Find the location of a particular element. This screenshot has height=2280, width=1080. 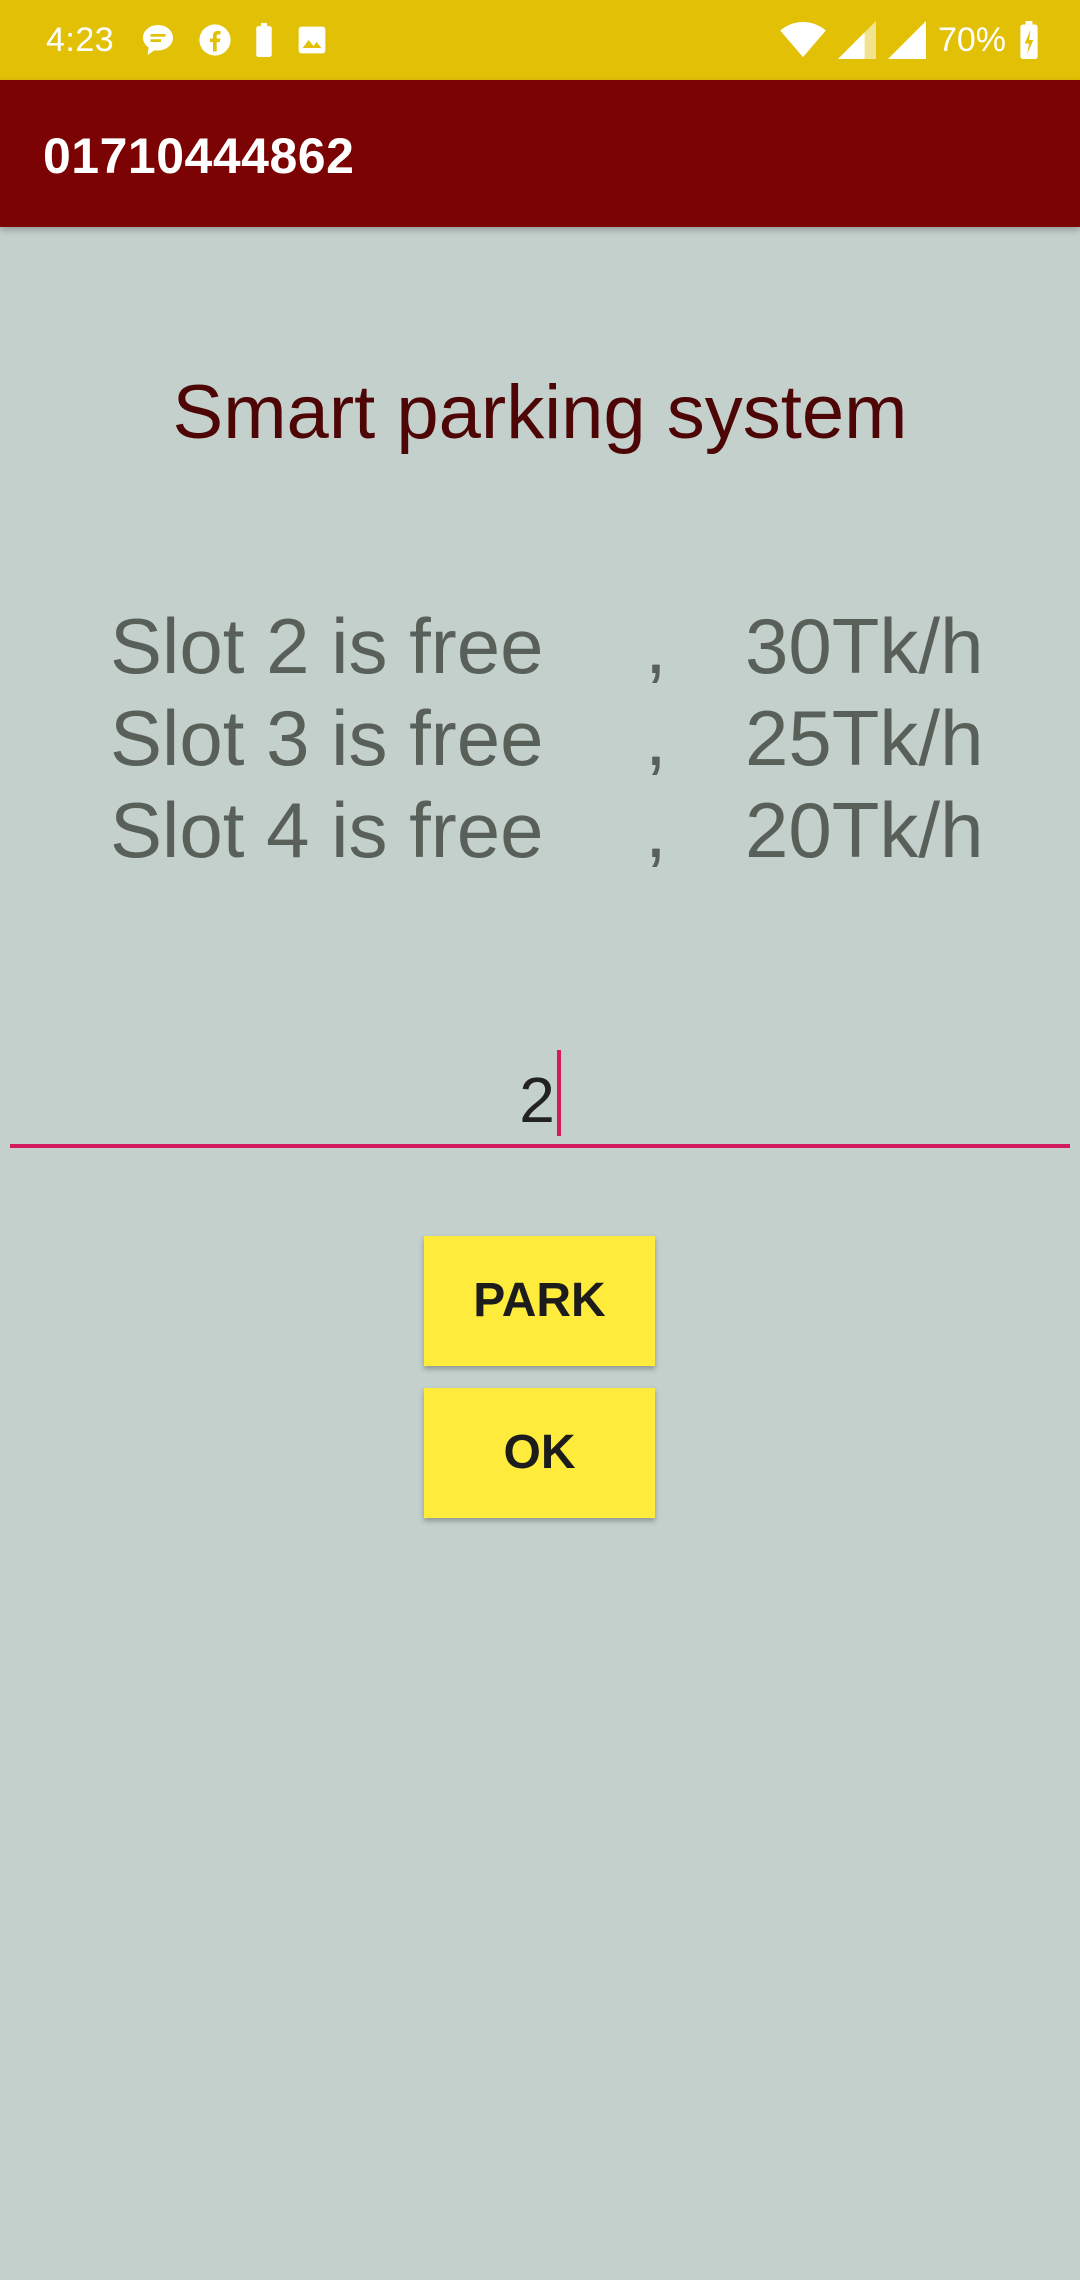

slot-price: 25Tk/h is located at coordinates (864, 738).